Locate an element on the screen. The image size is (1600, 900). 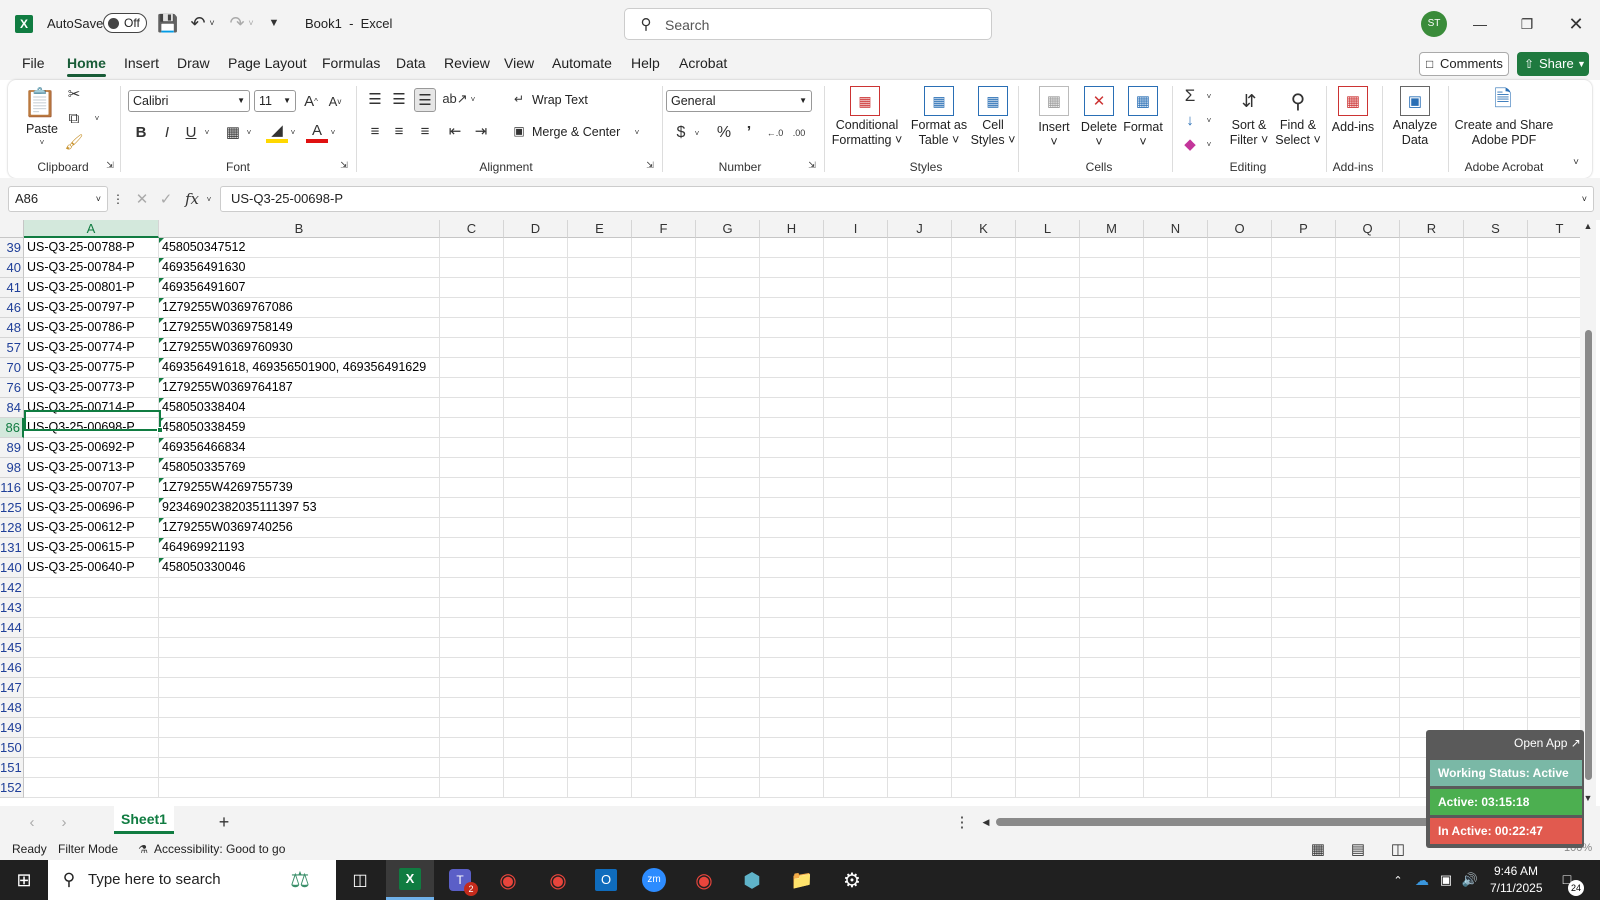
cell-b: 464969921193 is located at coordinates (299, 548).